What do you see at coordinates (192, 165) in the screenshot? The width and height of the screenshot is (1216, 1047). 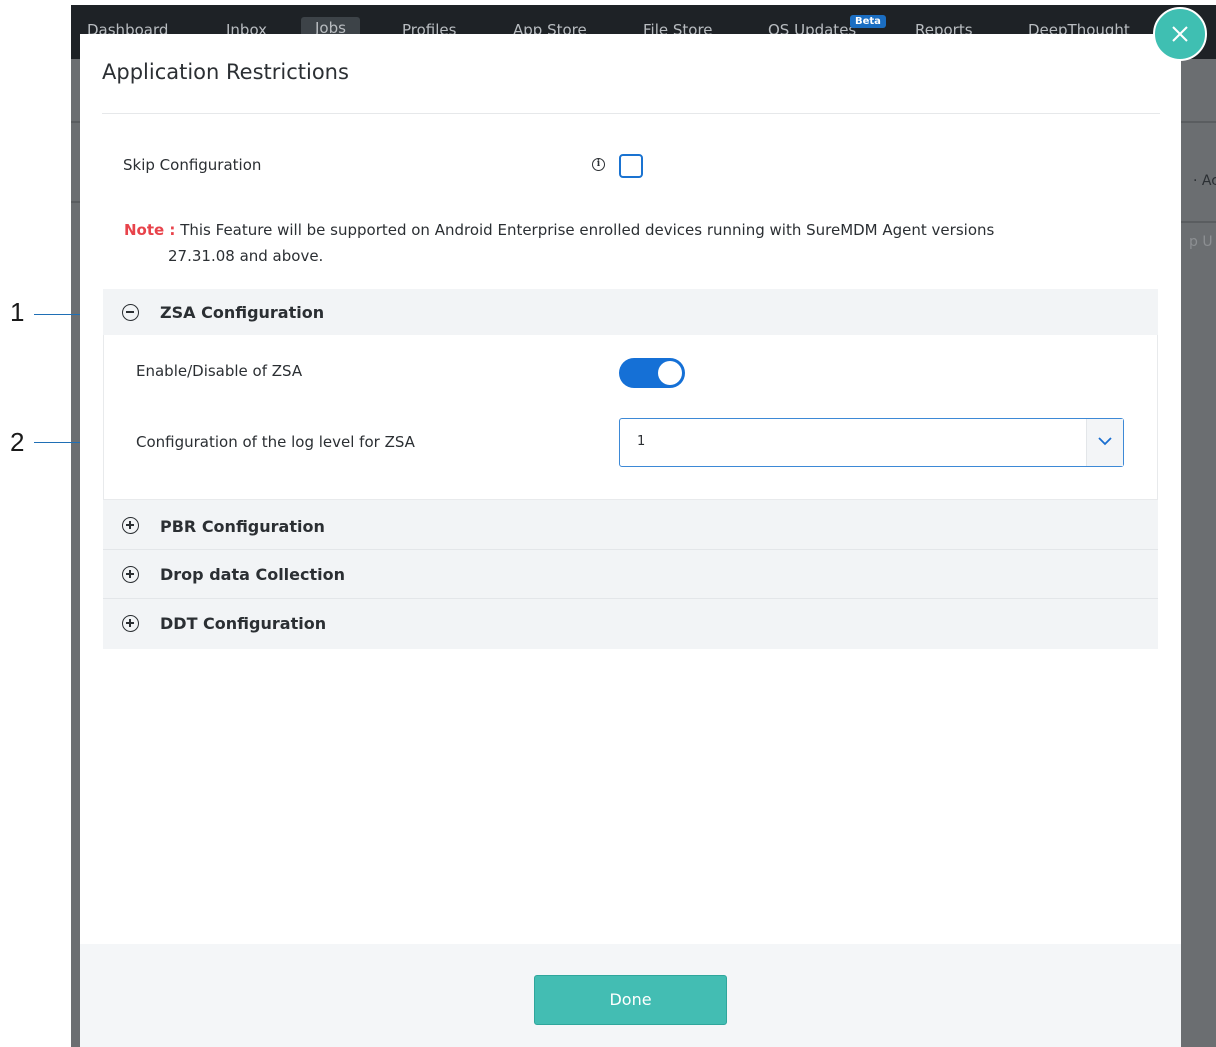 I see `skip-configuration-label: Skip Configuration` at bounding box center [192, 165].